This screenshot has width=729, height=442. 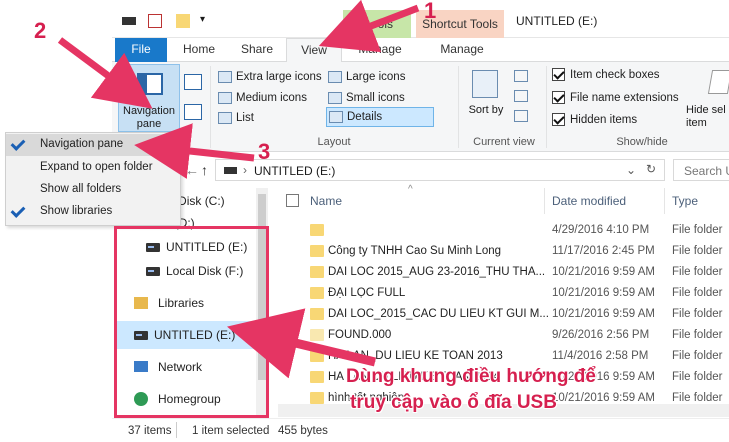 What do you see at coordinates (264, 151) in the screenshot?
I see `step-number-3: 3` at bounding box center [264, 151].